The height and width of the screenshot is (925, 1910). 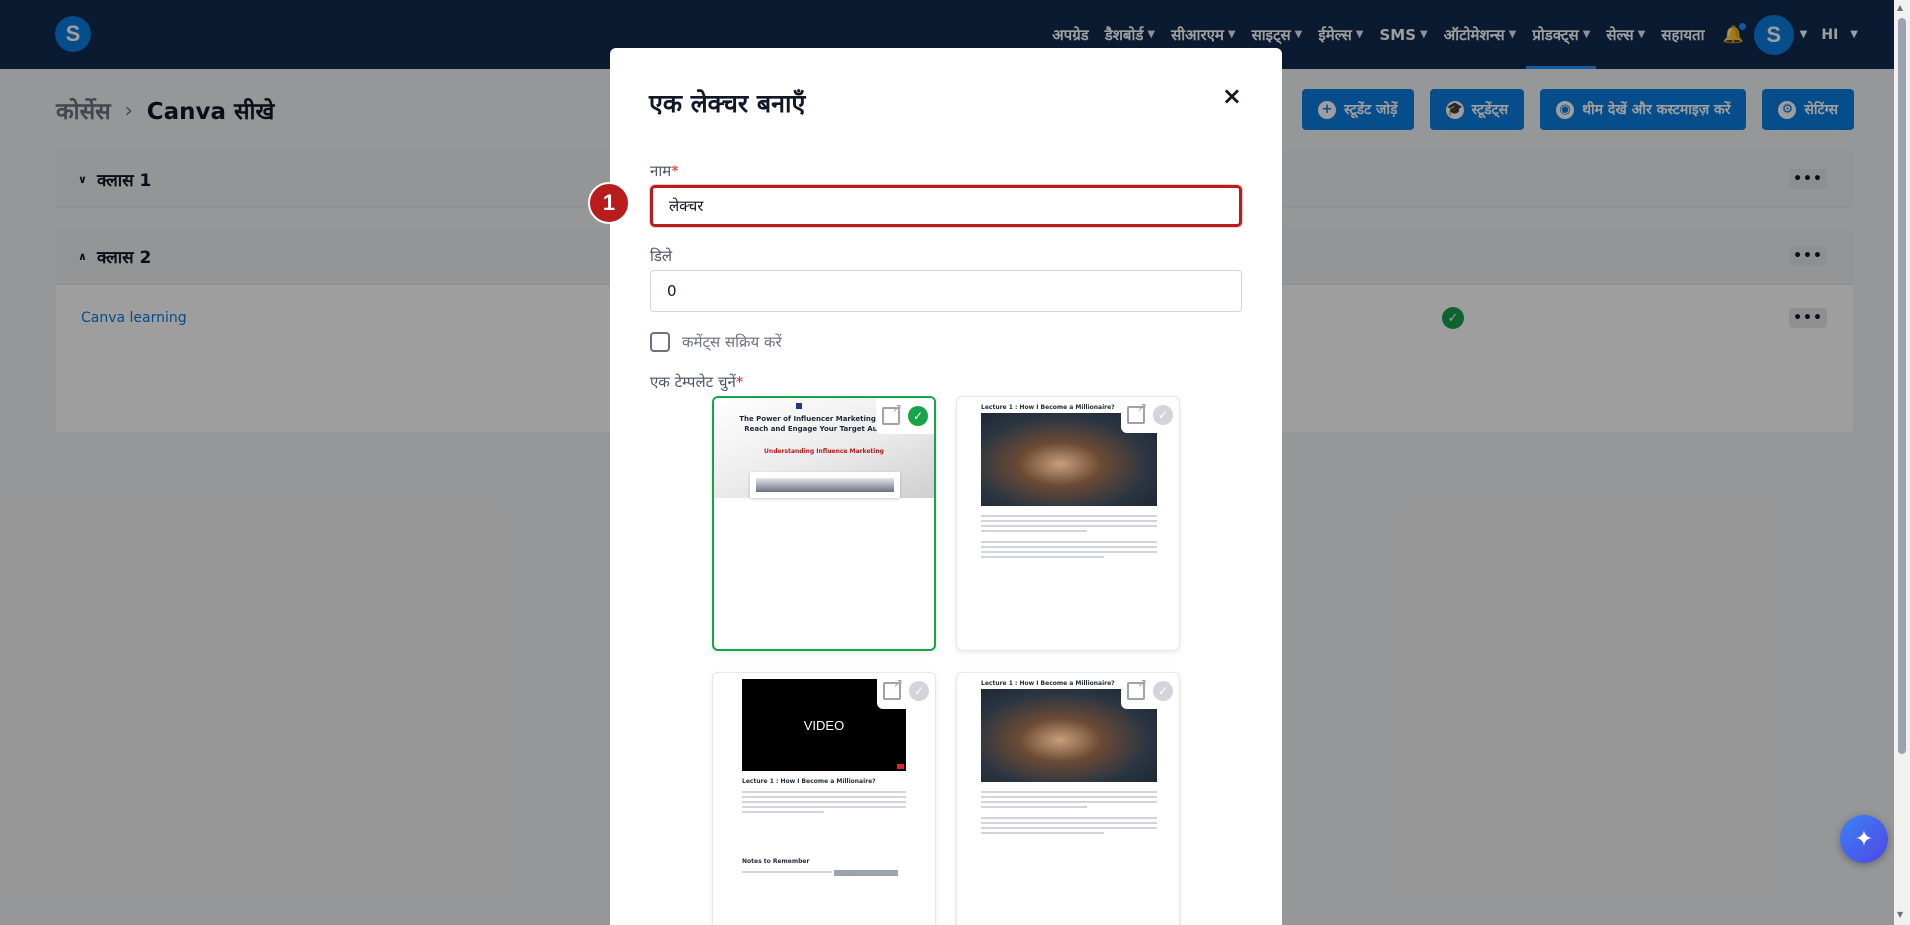 What do you see at coordinates (661, 171) in the screenshot?
I see `name-label-text: नाम` at bounding box center [661, 171].